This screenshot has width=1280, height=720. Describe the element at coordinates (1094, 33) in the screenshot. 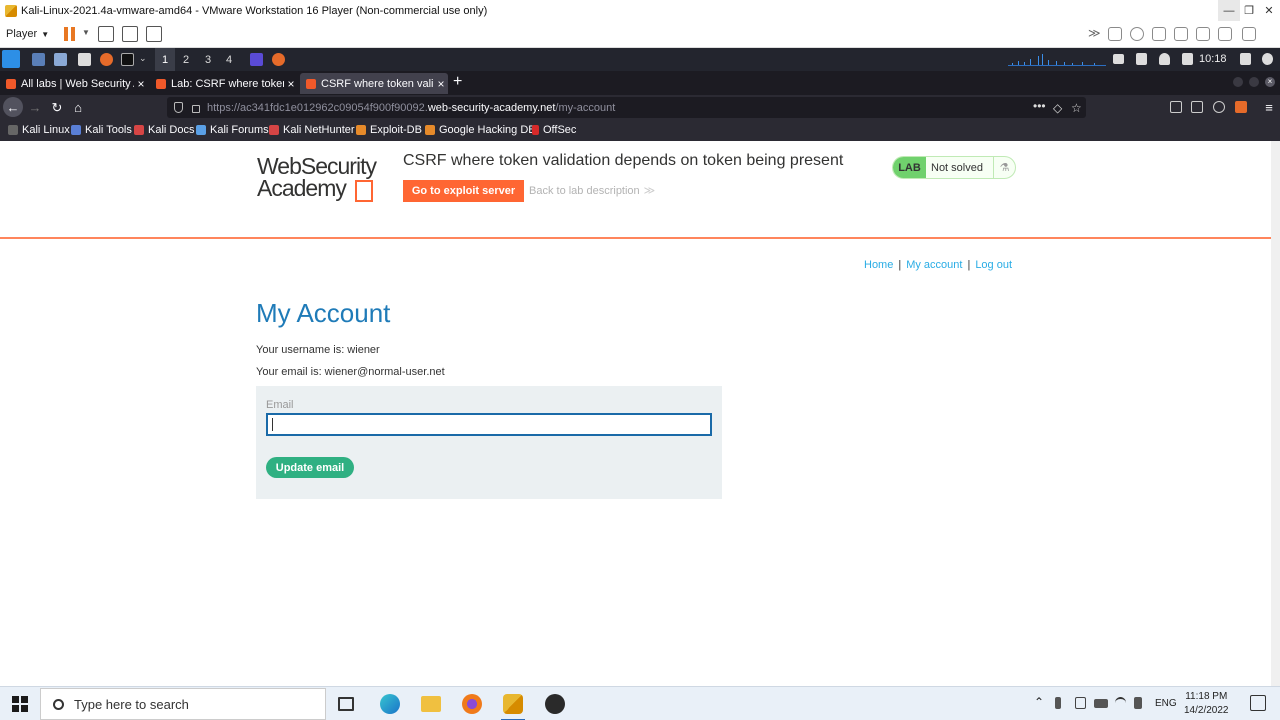

I see `devices-more-icon: ≫` at that location.